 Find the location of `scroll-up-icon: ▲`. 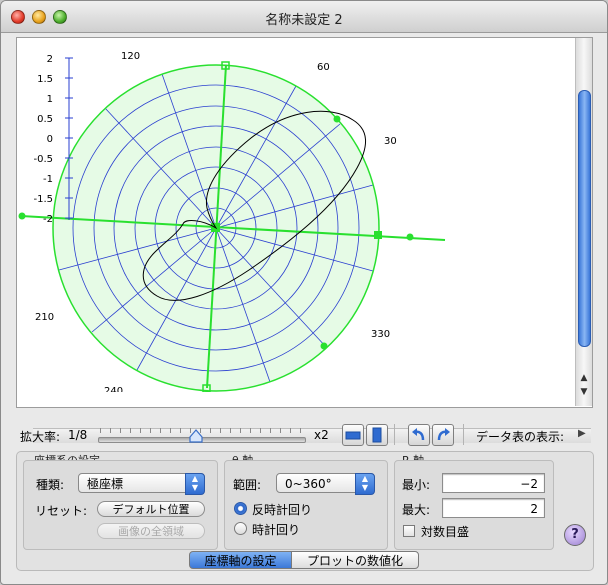

scroll-up-icon: ▲ is located at coordinates (584, 378).